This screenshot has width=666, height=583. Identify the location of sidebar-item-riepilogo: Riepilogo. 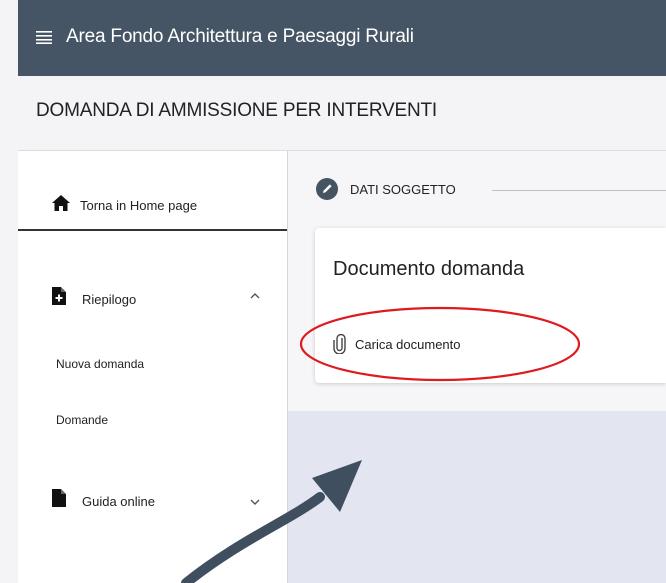
(152, 298).